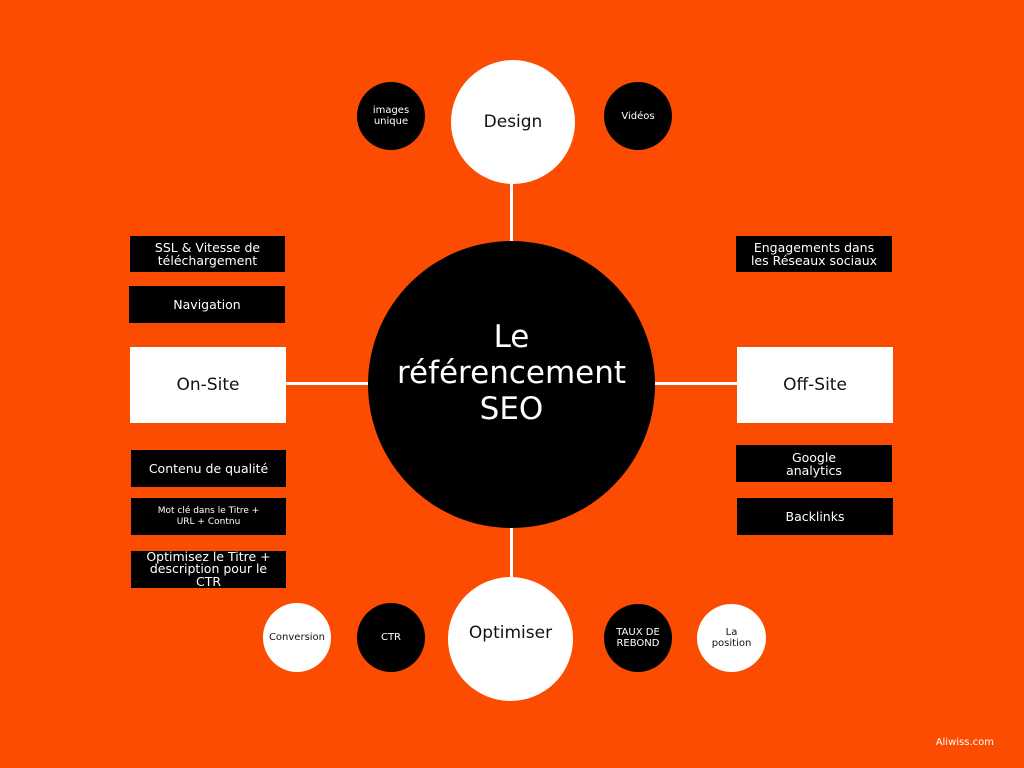 The image size is (1024, 768). I want to click on node-on-site-label: On-Site, so click(208, 385).